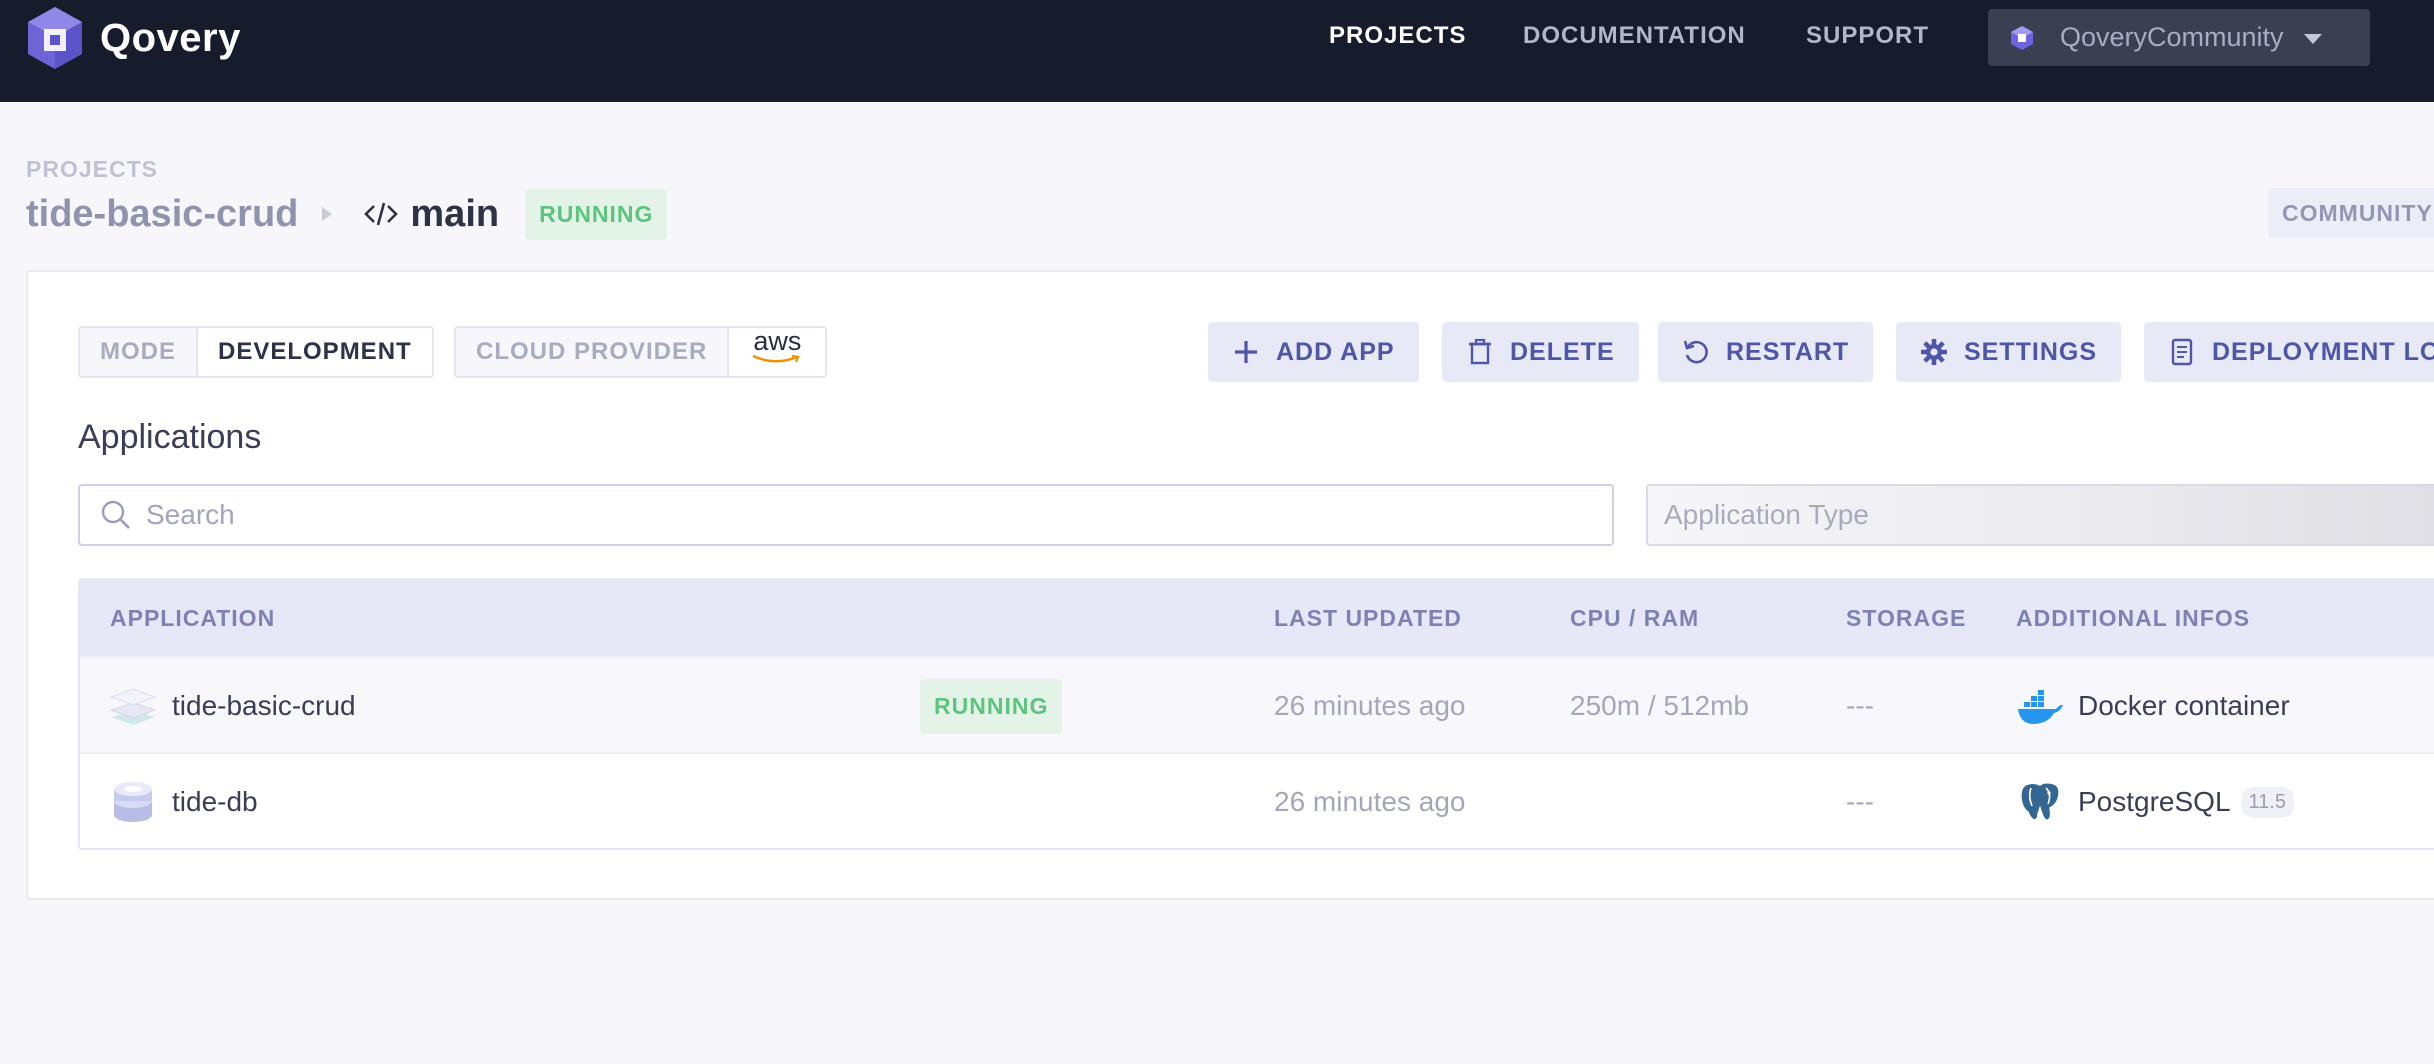 The height and width of the screenshot is (1064, 2434). What do you see at coordinates (1788, 351) in the screenshot?
I see `restart-label: RESTART` at bounding box center [1788, 351].